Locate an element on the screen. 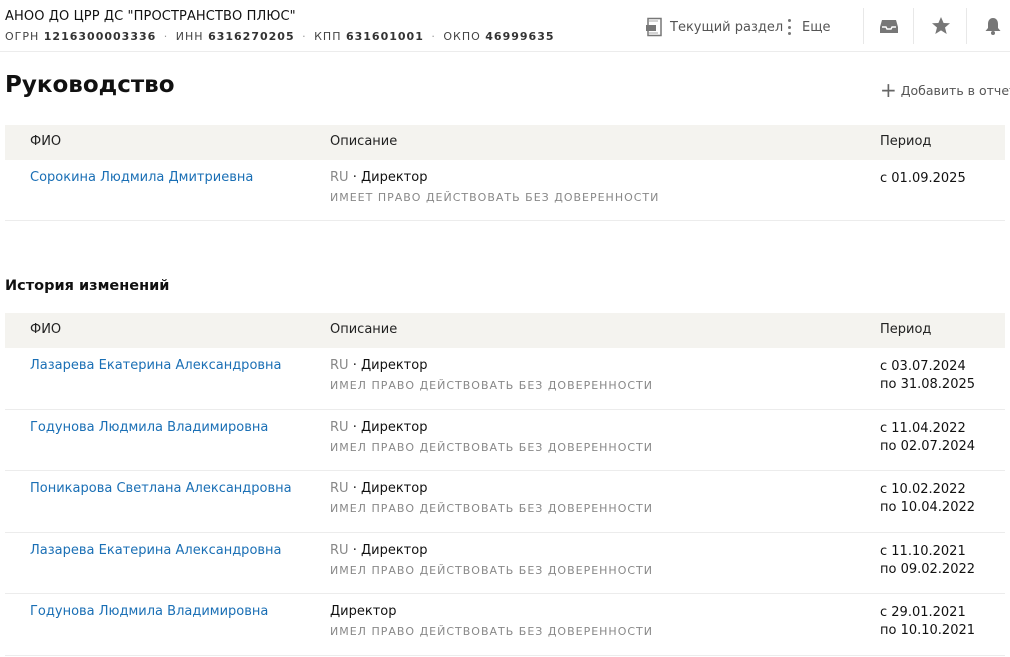 This screenshot has width=1010, height=657. person-link: Поникарова Светлана Александровна is located at coordinates (161, 488).